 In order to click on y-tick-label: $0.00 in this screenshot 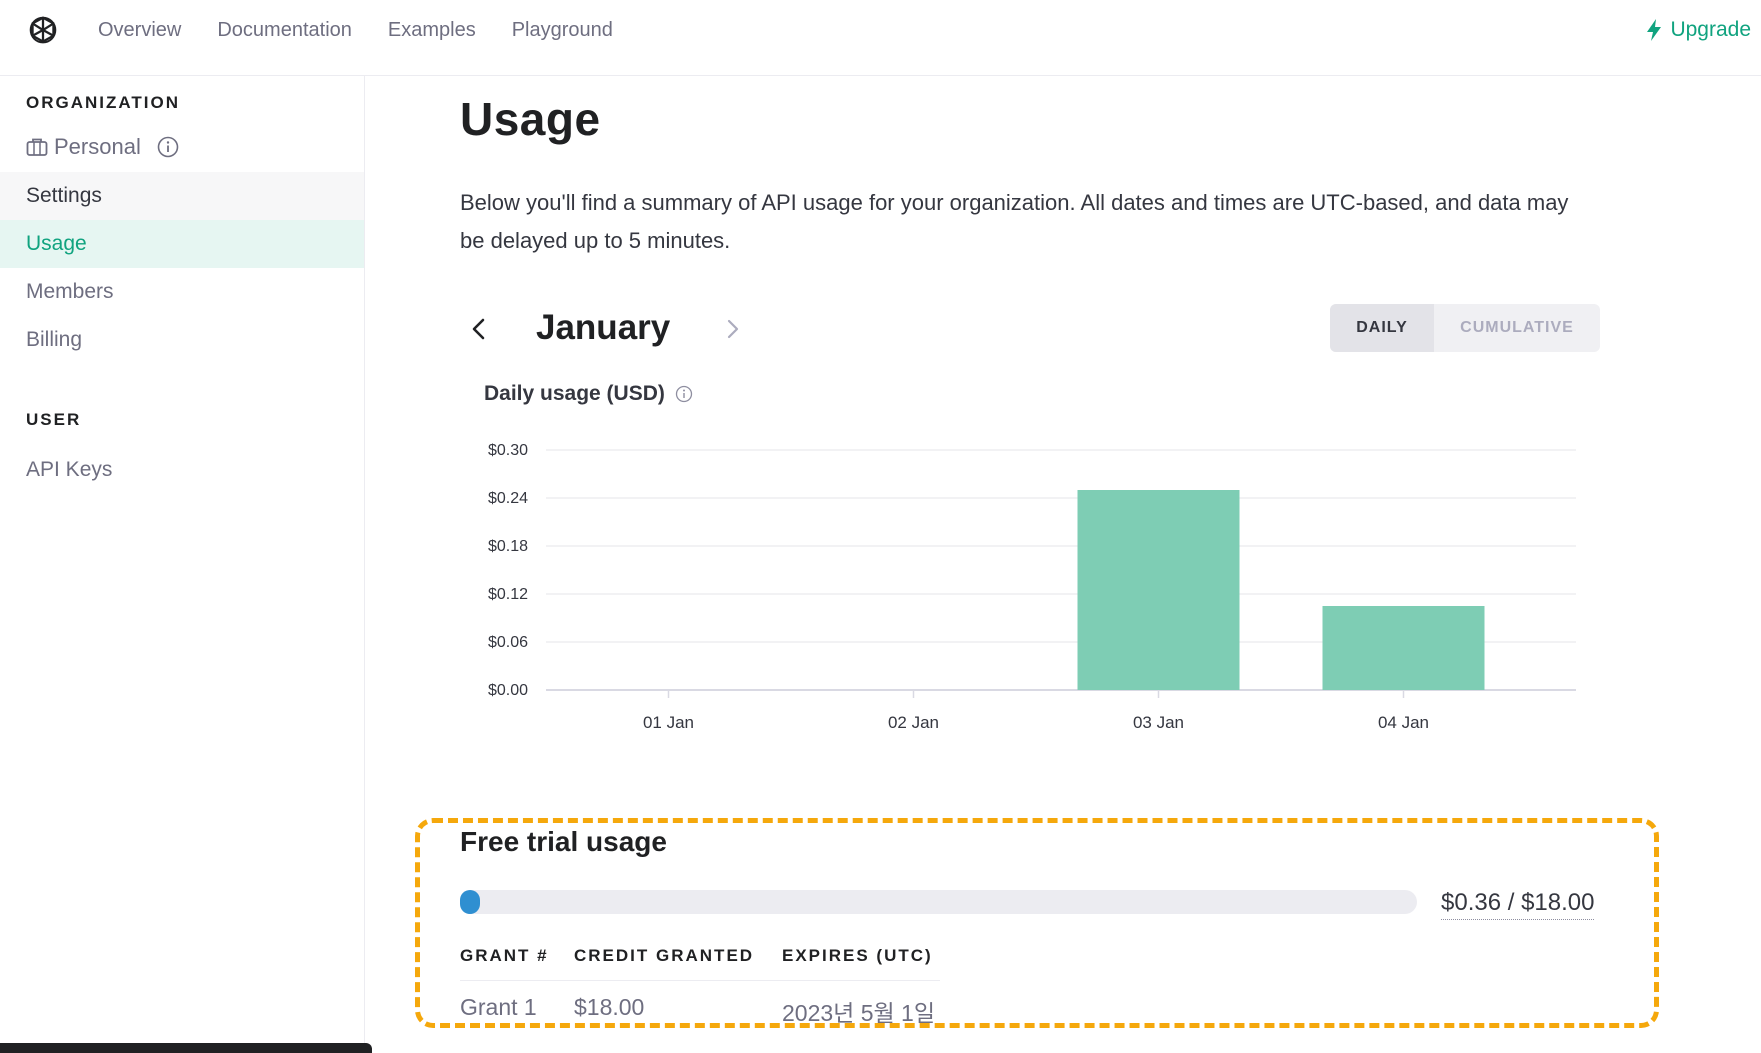, I will do `click(508, 690)`.